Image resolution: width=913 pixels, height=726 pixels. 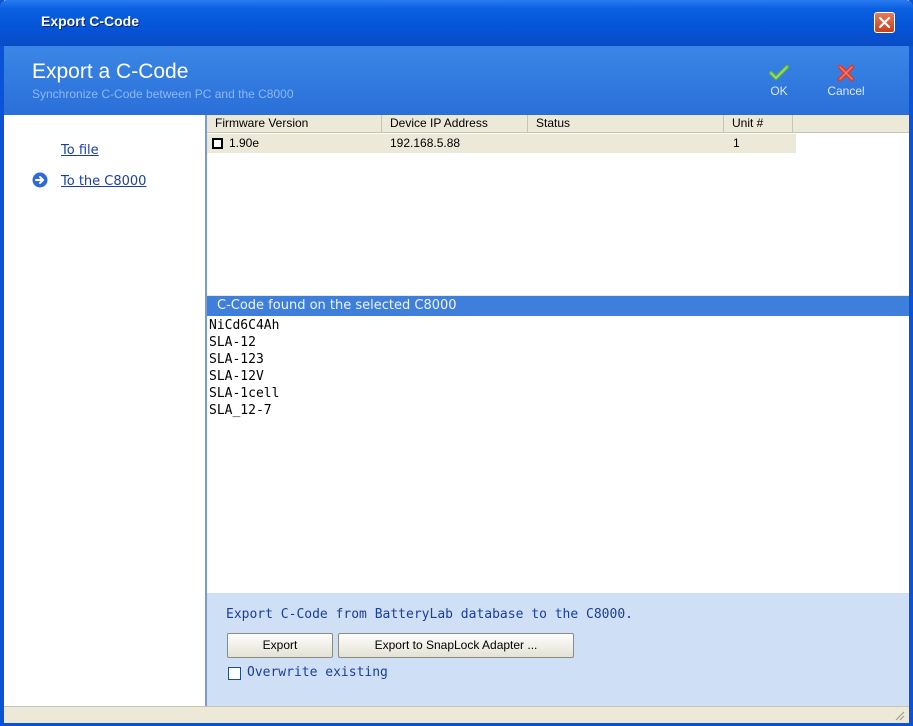 I want to click on list-item: SLA_12-7, so click(x=240, y=410).